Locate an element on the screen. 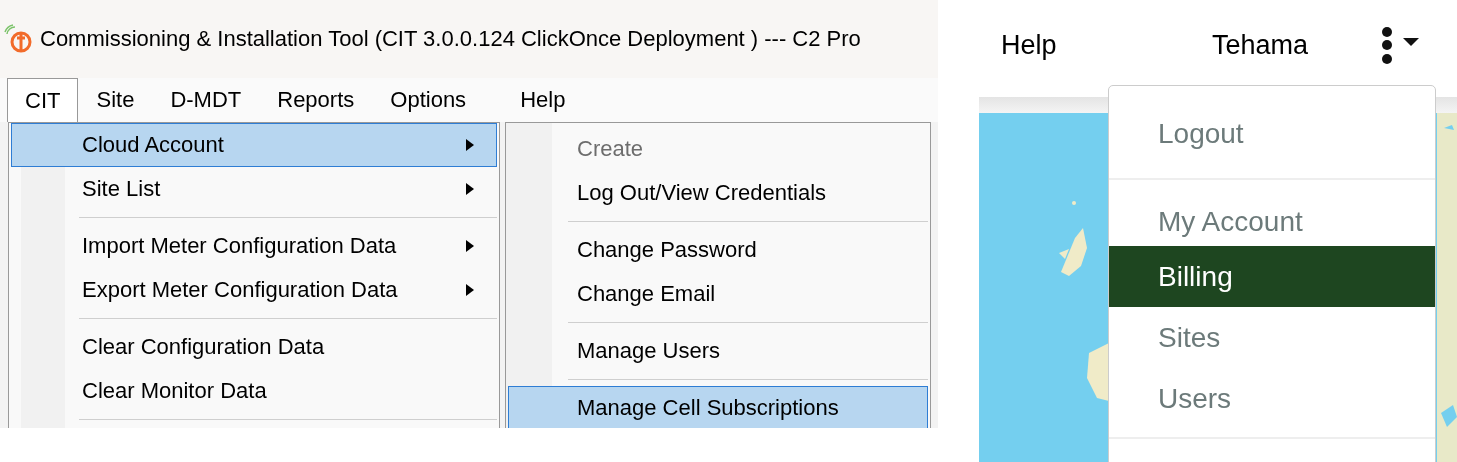  menu-item: Change Email is located at coordinates (718, 294).